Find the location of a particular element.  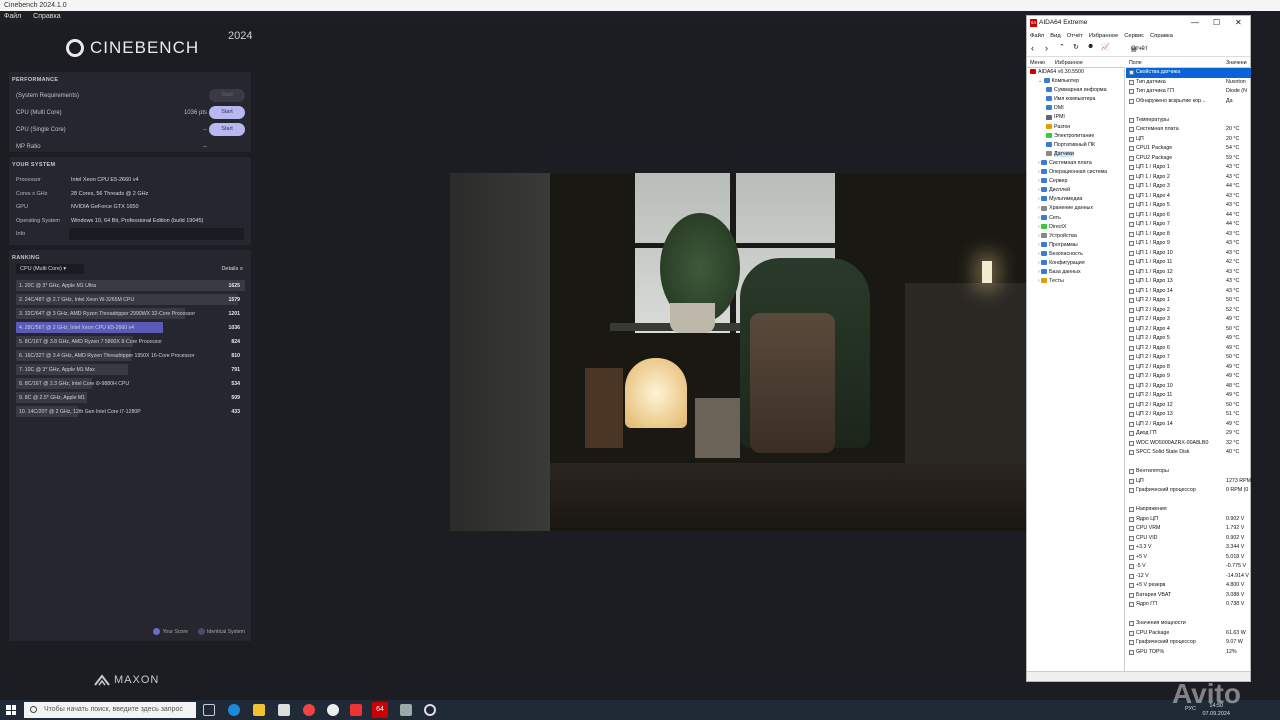

info-field is located at coordinates (156, 234).